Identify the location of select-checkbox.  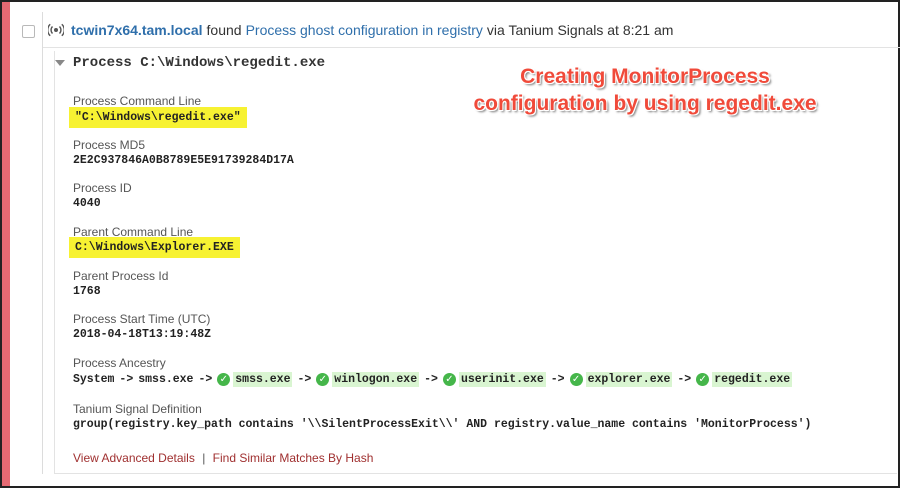
(28, 31).